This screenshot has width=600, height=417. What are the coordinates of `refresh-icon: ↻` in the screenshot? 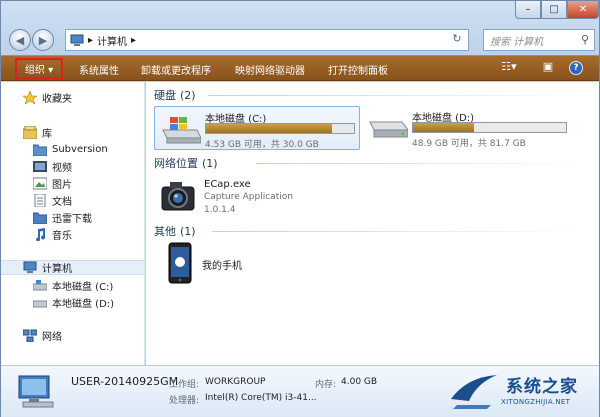 It's located at (457, 40).